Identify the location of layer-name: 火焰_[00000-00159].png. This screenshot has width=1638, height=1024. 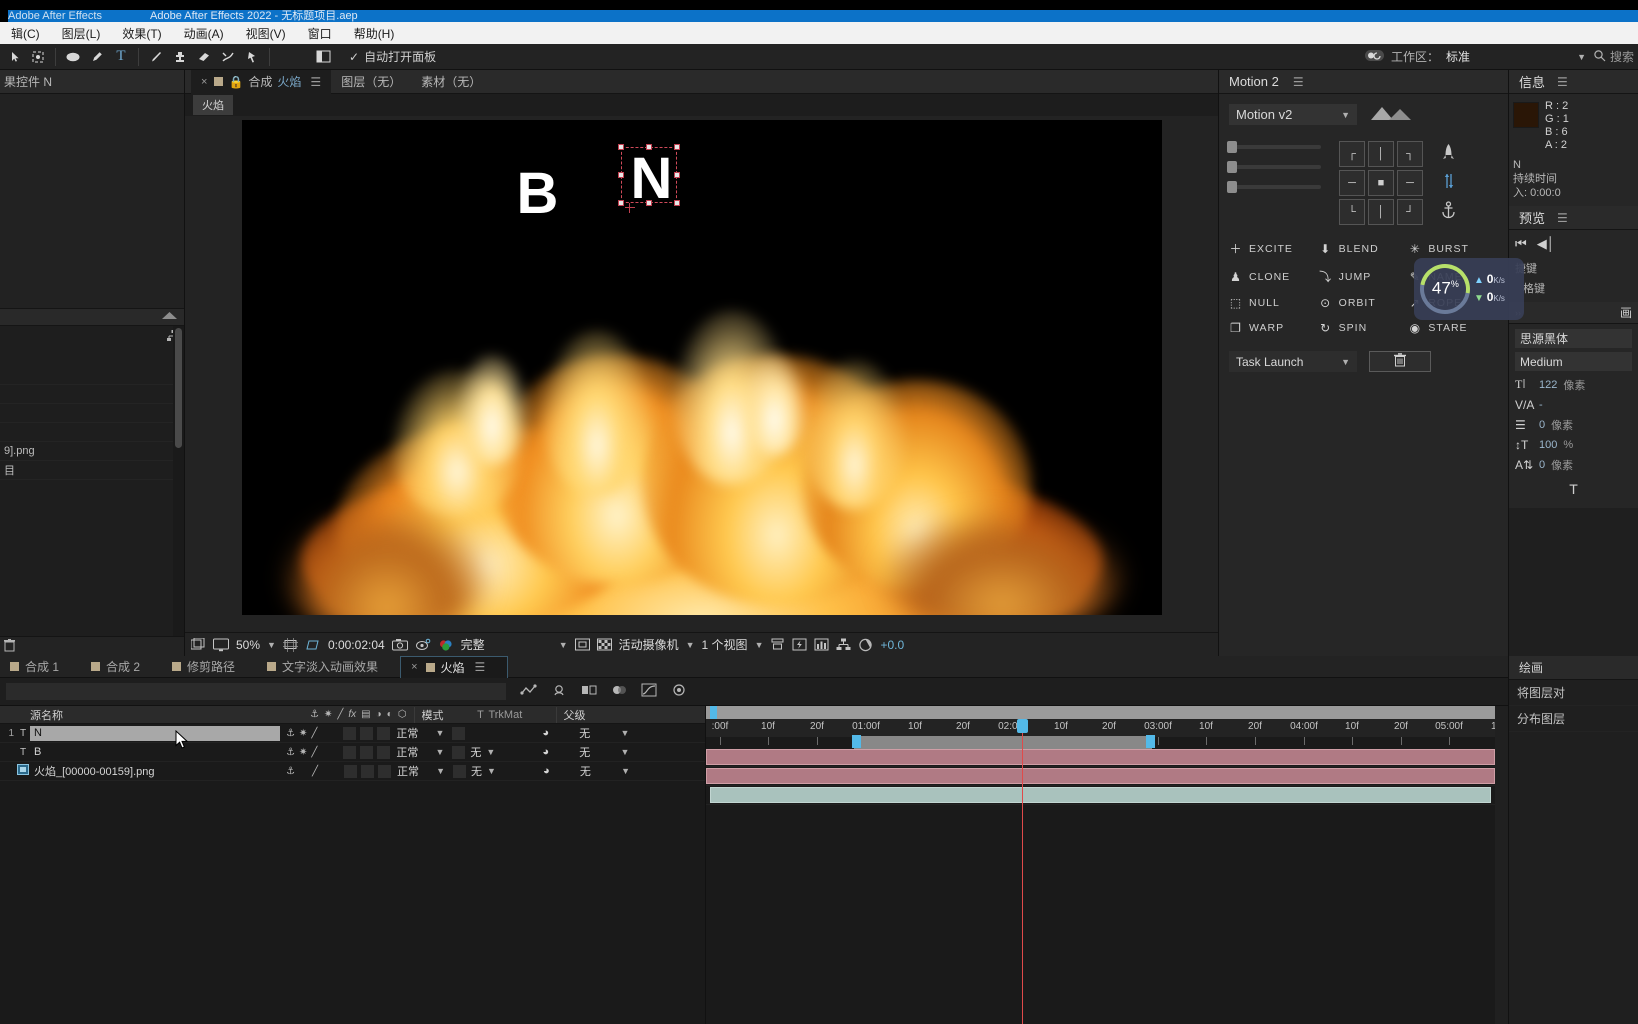
(155, 771).